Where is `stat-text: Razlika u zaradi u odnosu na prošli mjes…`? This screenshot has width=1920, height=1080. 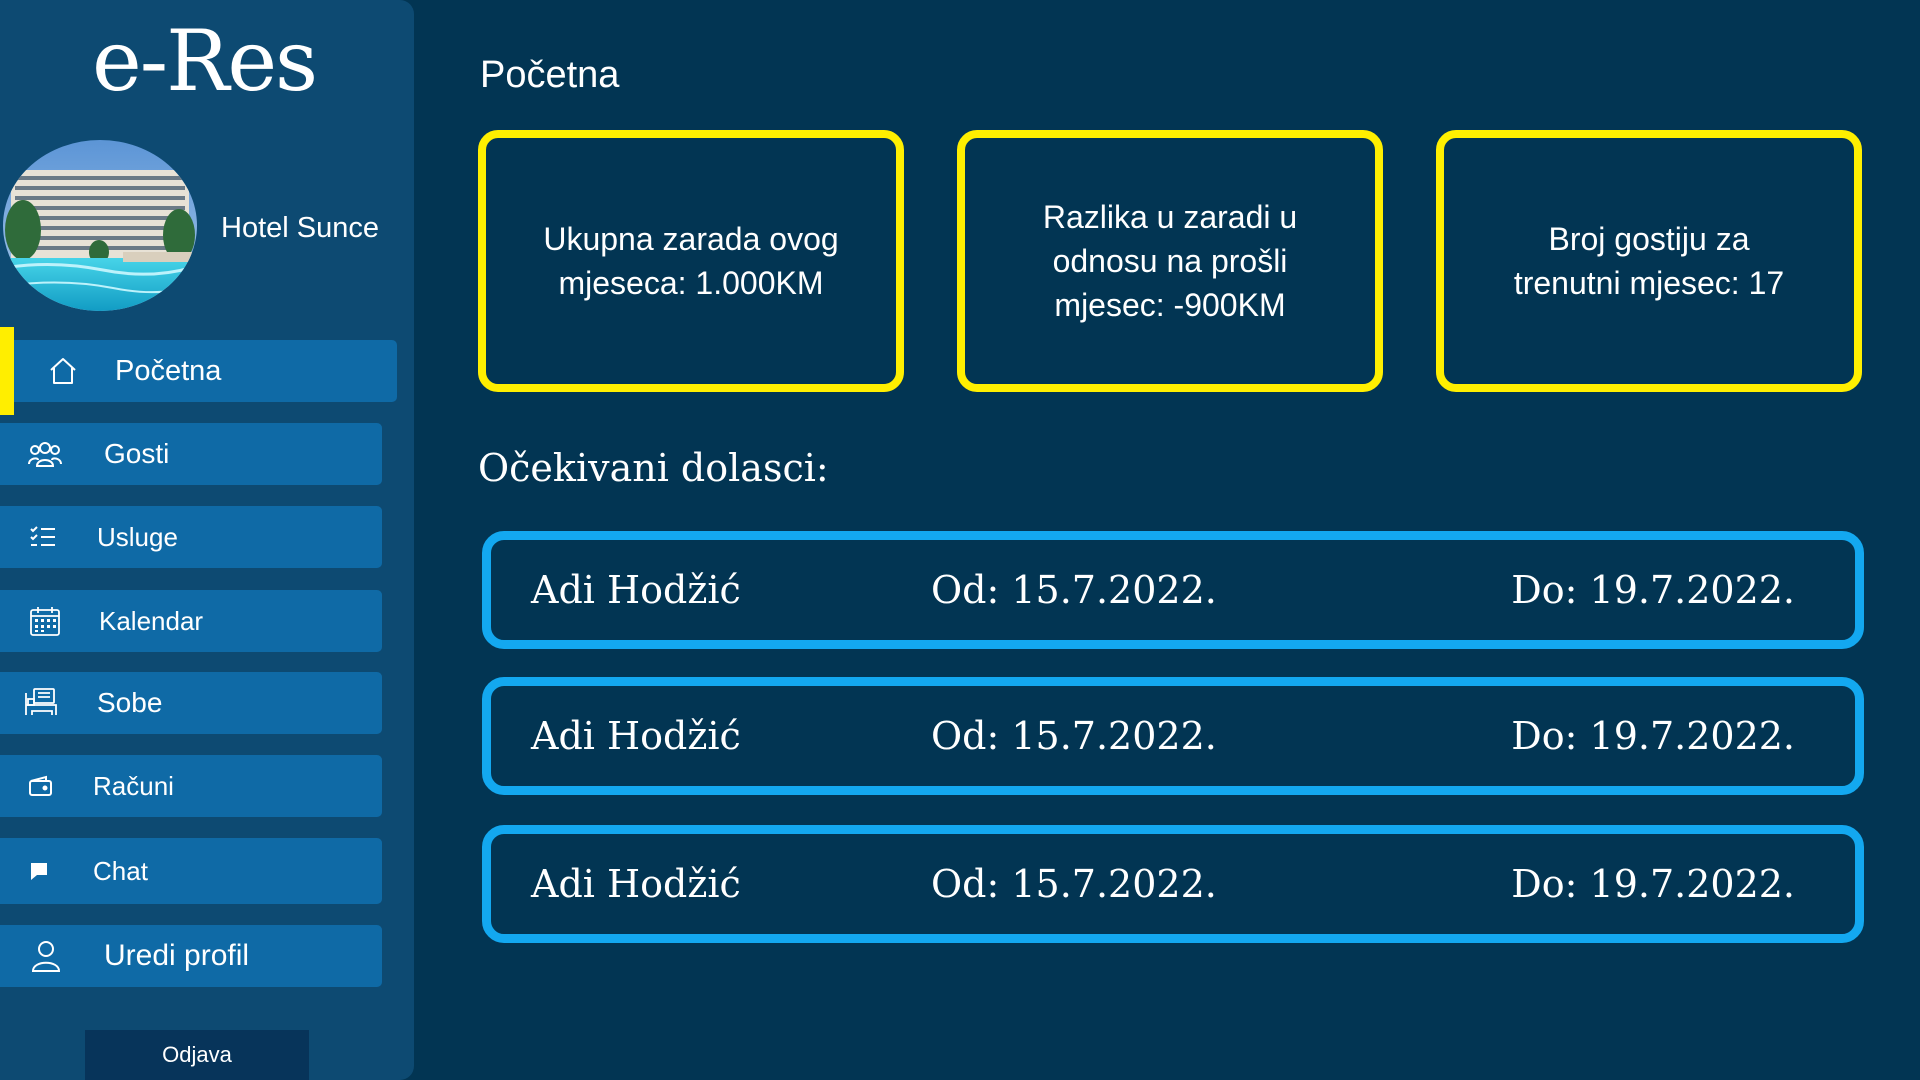 stat-text: Razlika u zaradi u odnosu na prošli mjes… is located at coordinates (1170, 261).